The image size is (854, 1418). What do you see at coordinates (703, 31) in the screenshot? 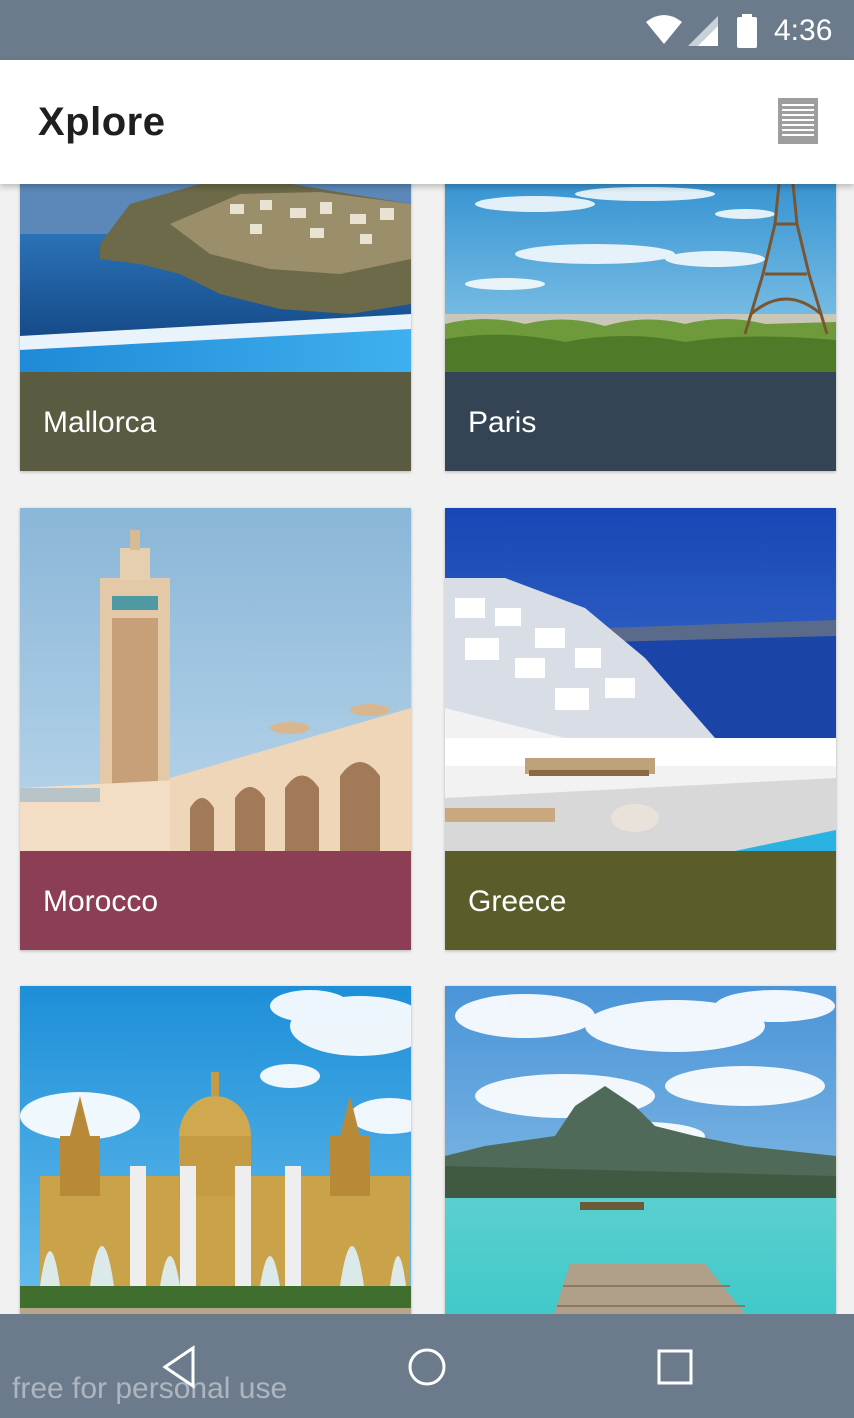
I see `signal-icon` at bounding box center [703, 31].